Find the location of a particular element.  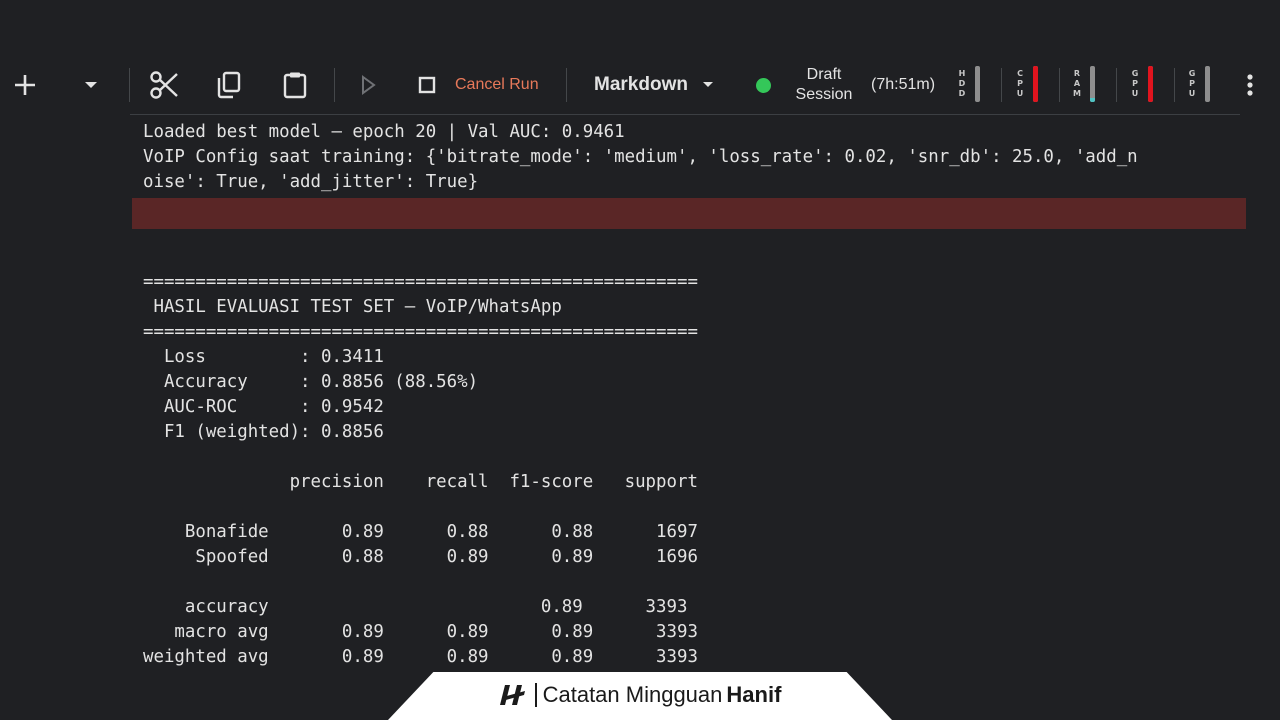

more-vert-icon is located at coordinates (1250, 85).